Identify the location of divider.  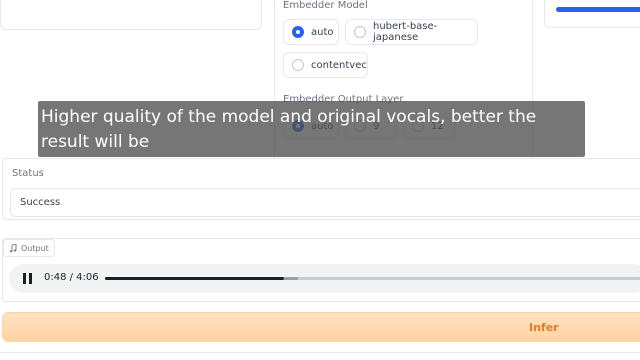
(320, 352).